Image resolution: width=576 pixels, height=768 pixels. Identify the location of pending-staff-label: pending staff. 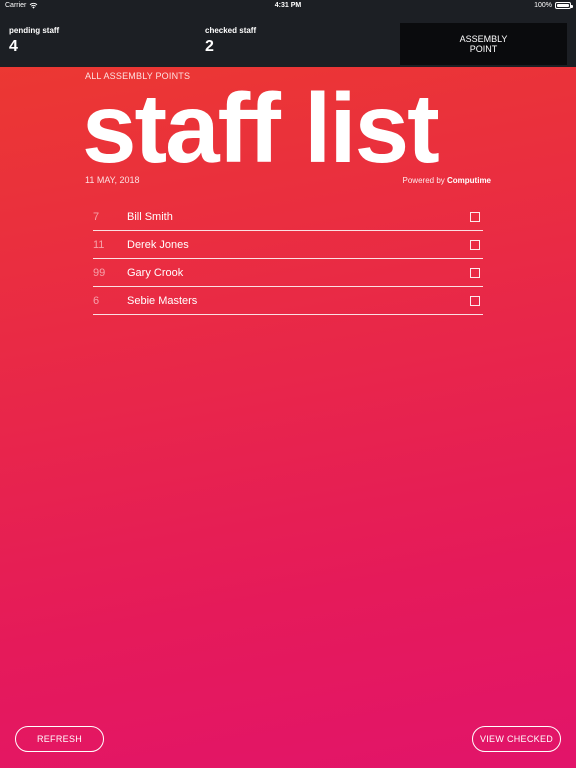
(34, 30).